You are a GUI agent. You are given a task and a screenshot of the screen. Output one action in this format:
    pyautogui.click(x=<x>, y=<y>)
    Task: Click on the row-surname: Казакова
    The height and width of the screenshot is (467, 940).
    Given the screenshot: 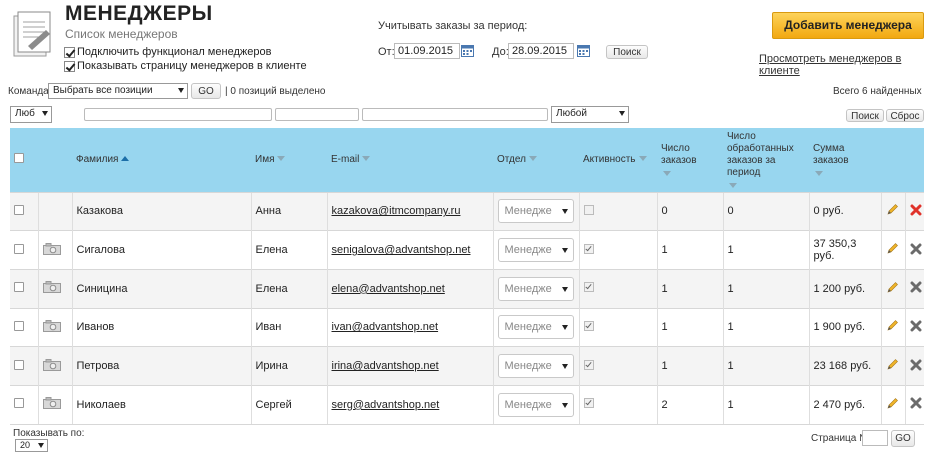 What is the action you would take?
    pyautogui.click(x=161, y=211)
    